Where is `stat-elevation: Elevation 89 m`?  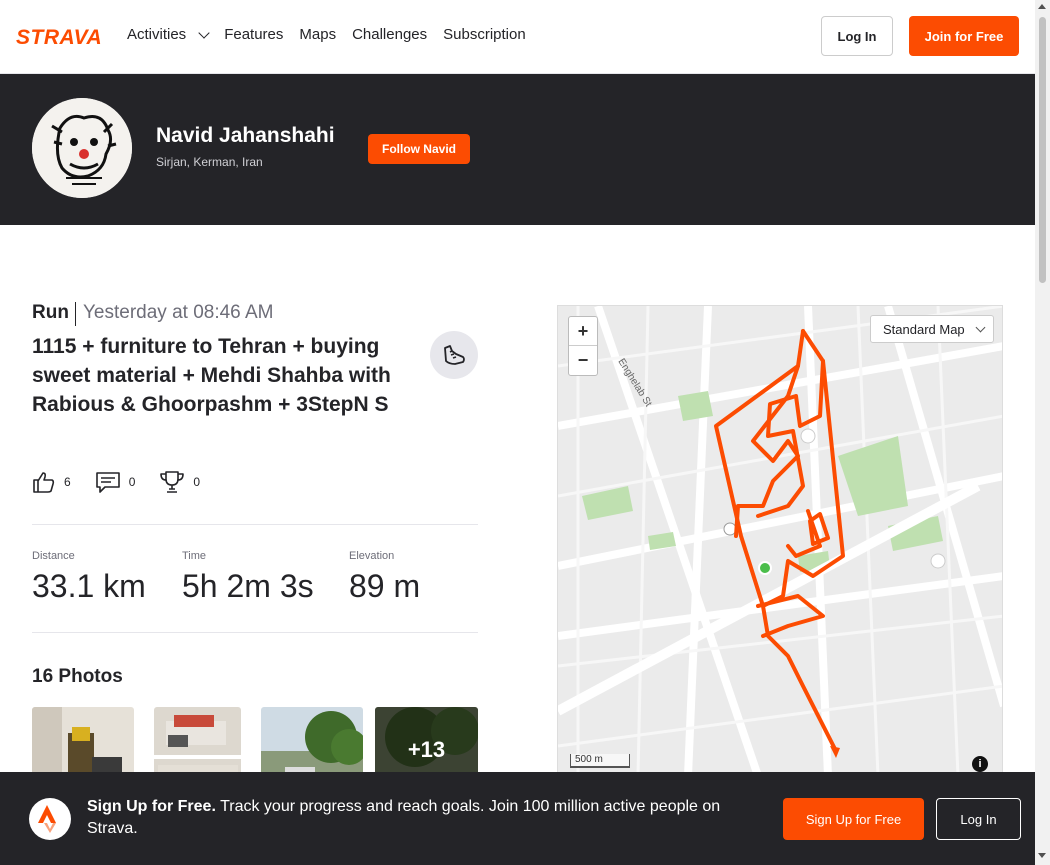 stat-elevation: Elevation 89 m is located at coordinates (384, 577).